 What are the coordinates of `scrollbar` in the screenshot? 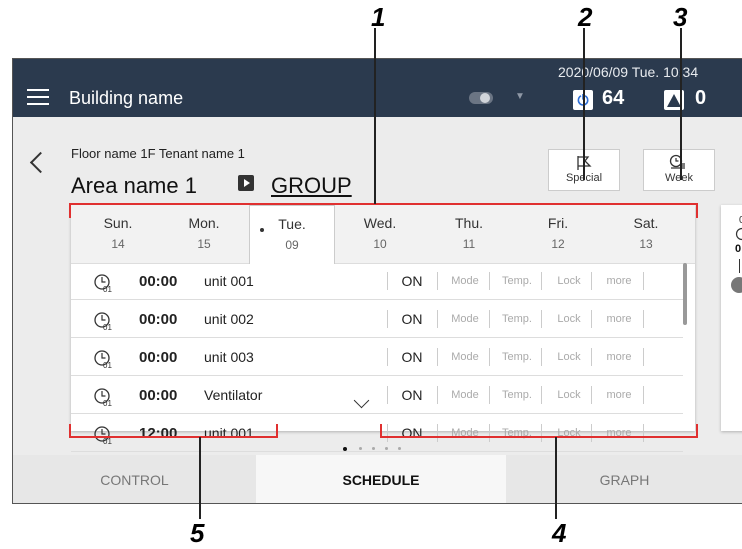 It's located at (685, 294).